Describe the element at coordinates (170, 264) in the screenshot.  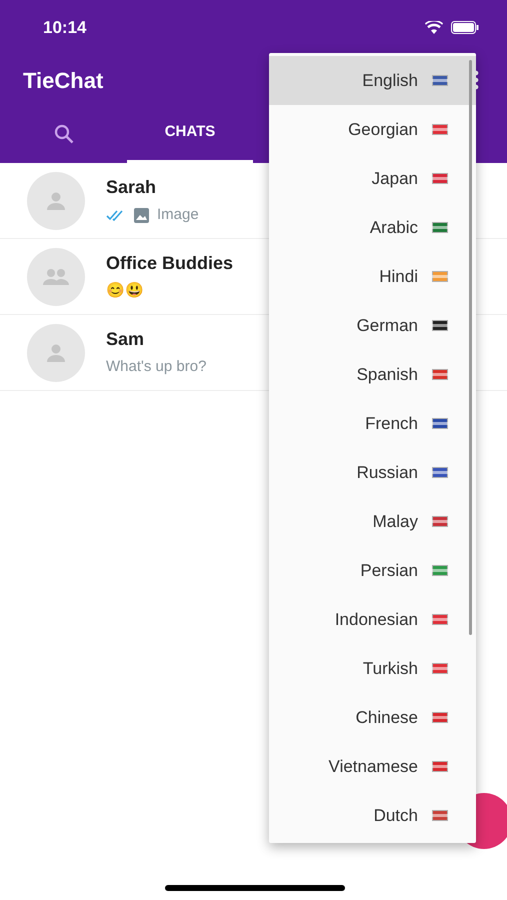
I see `chat-name: Office Buddies` at that location.